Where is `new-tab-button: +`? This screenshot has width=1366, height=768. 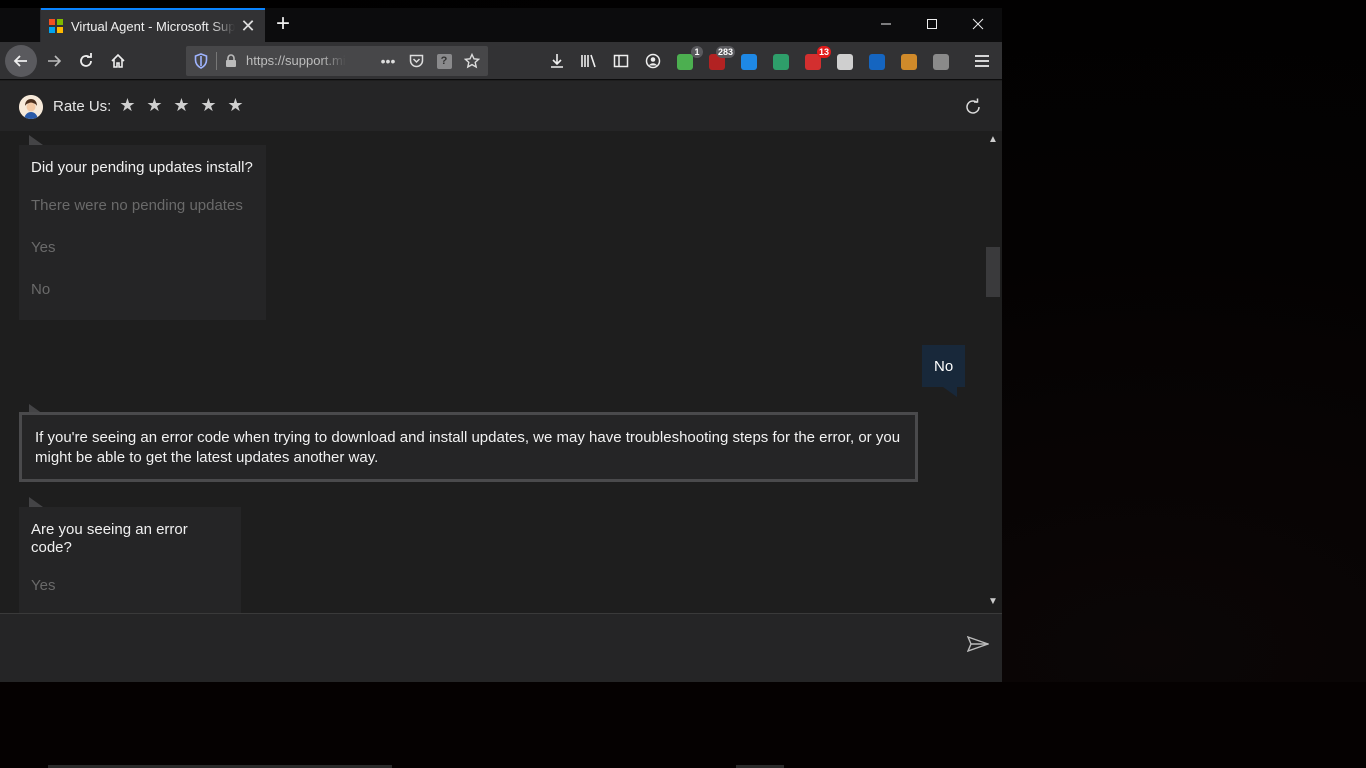
new-tab-button: + is located at coordinates (283, 25).